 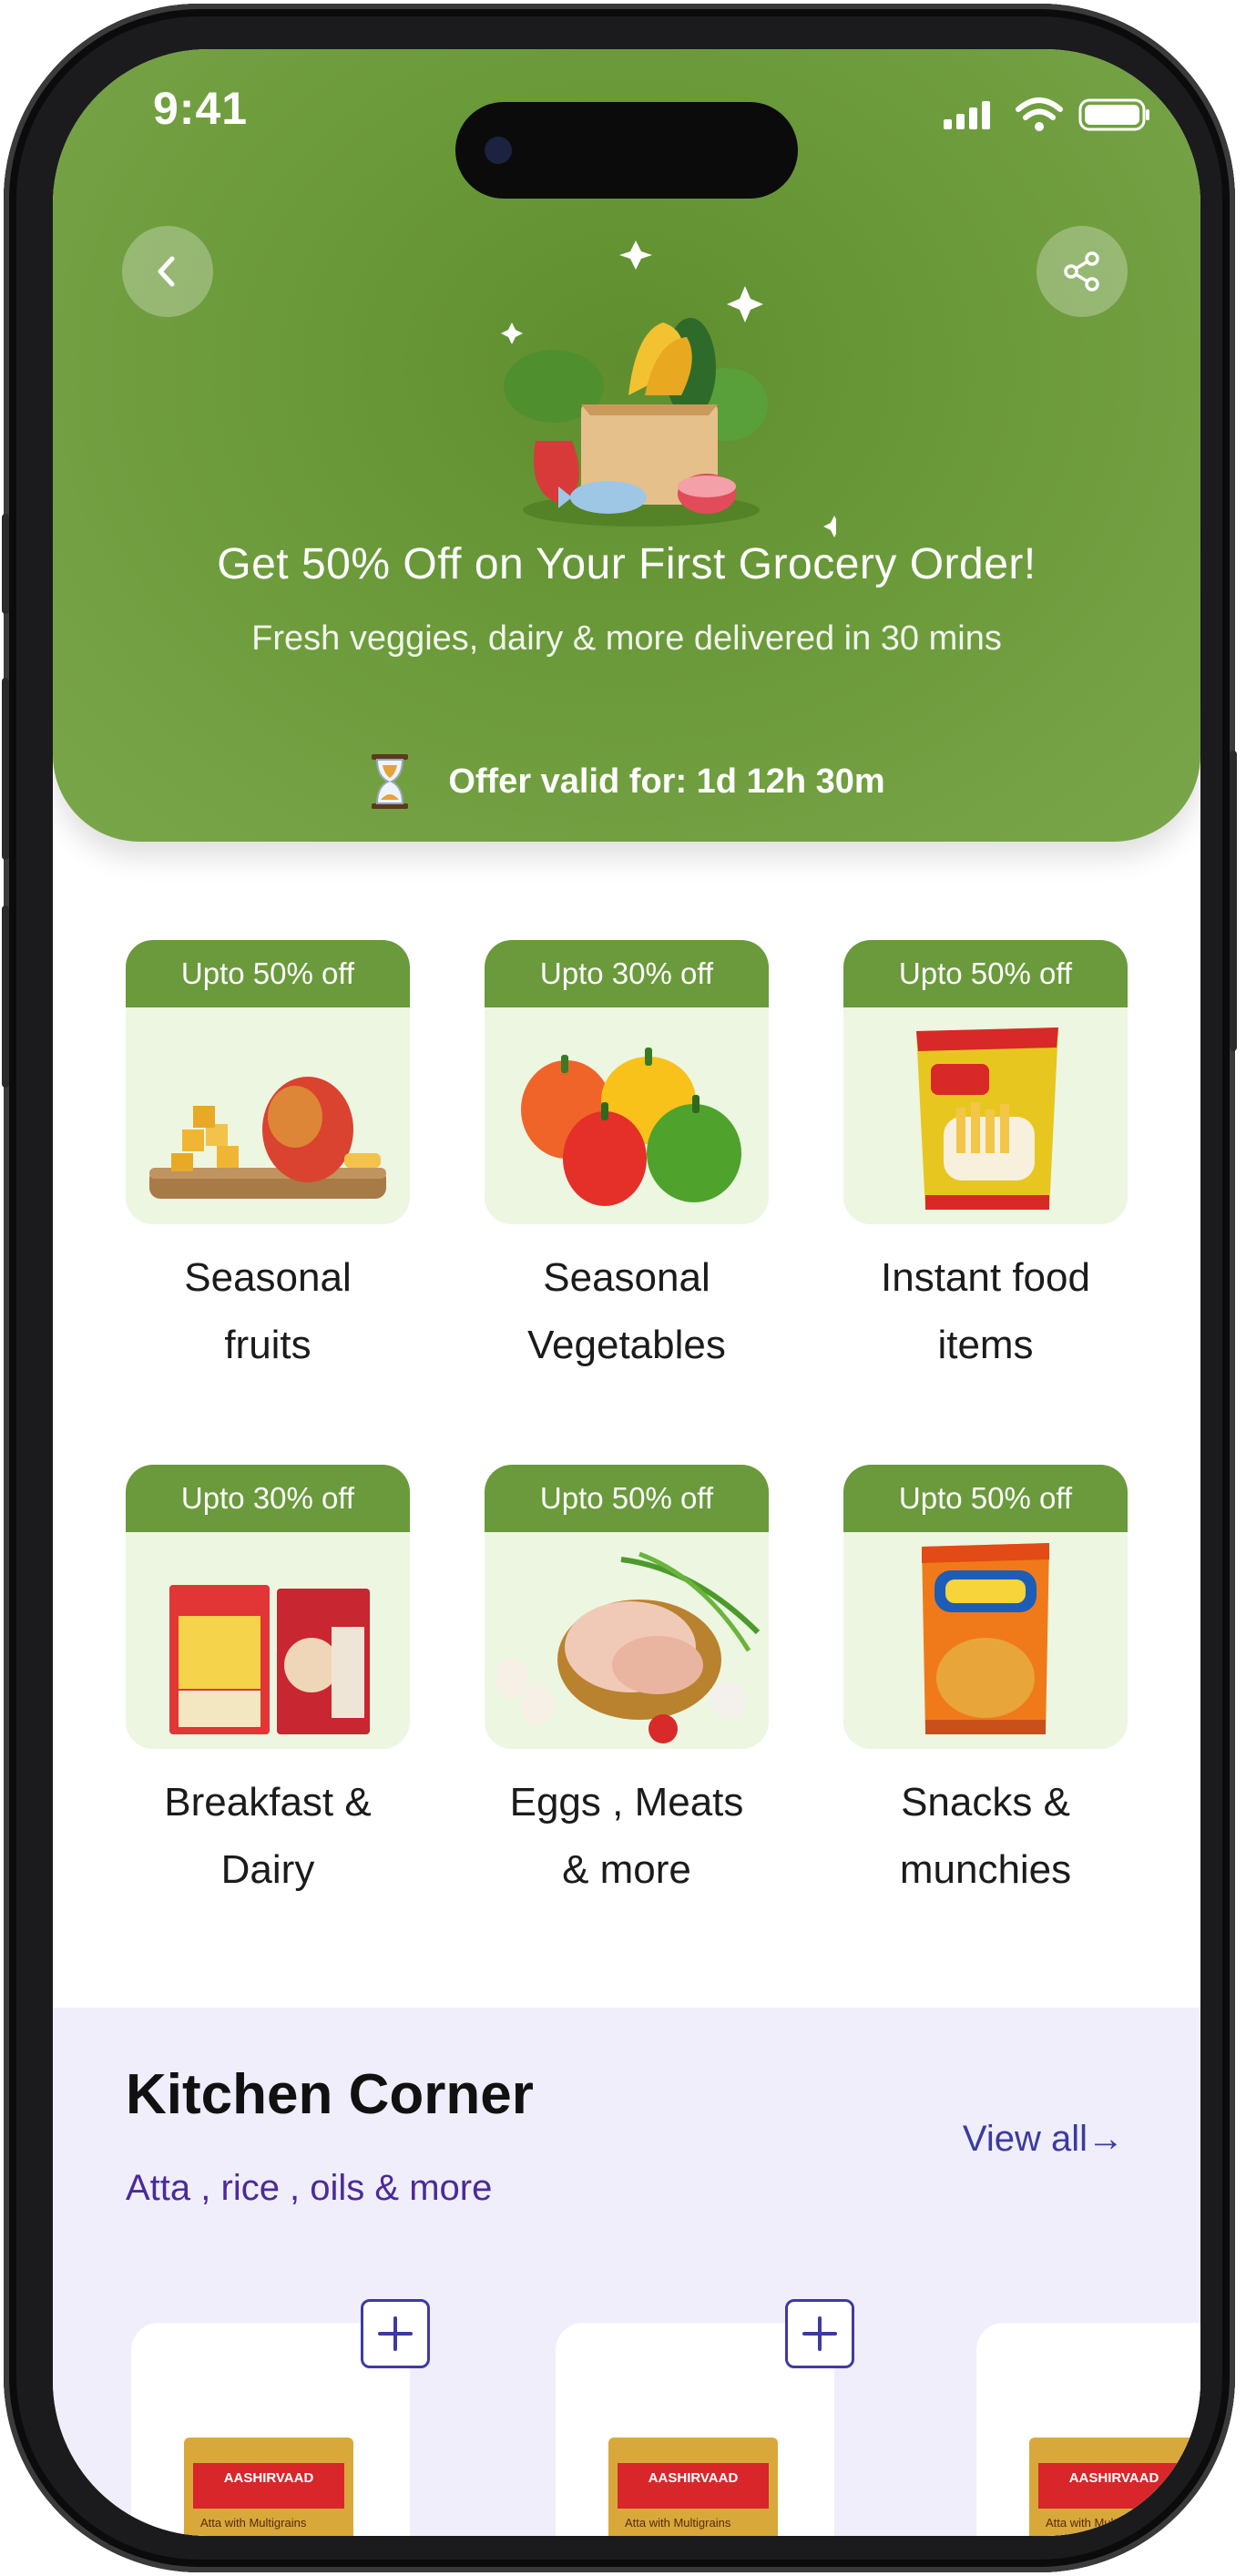 What do you see at coordinates (986, 1870) in the screenshot?
I see `category-name-line2: munchies` at bounding box center [986, 1870].